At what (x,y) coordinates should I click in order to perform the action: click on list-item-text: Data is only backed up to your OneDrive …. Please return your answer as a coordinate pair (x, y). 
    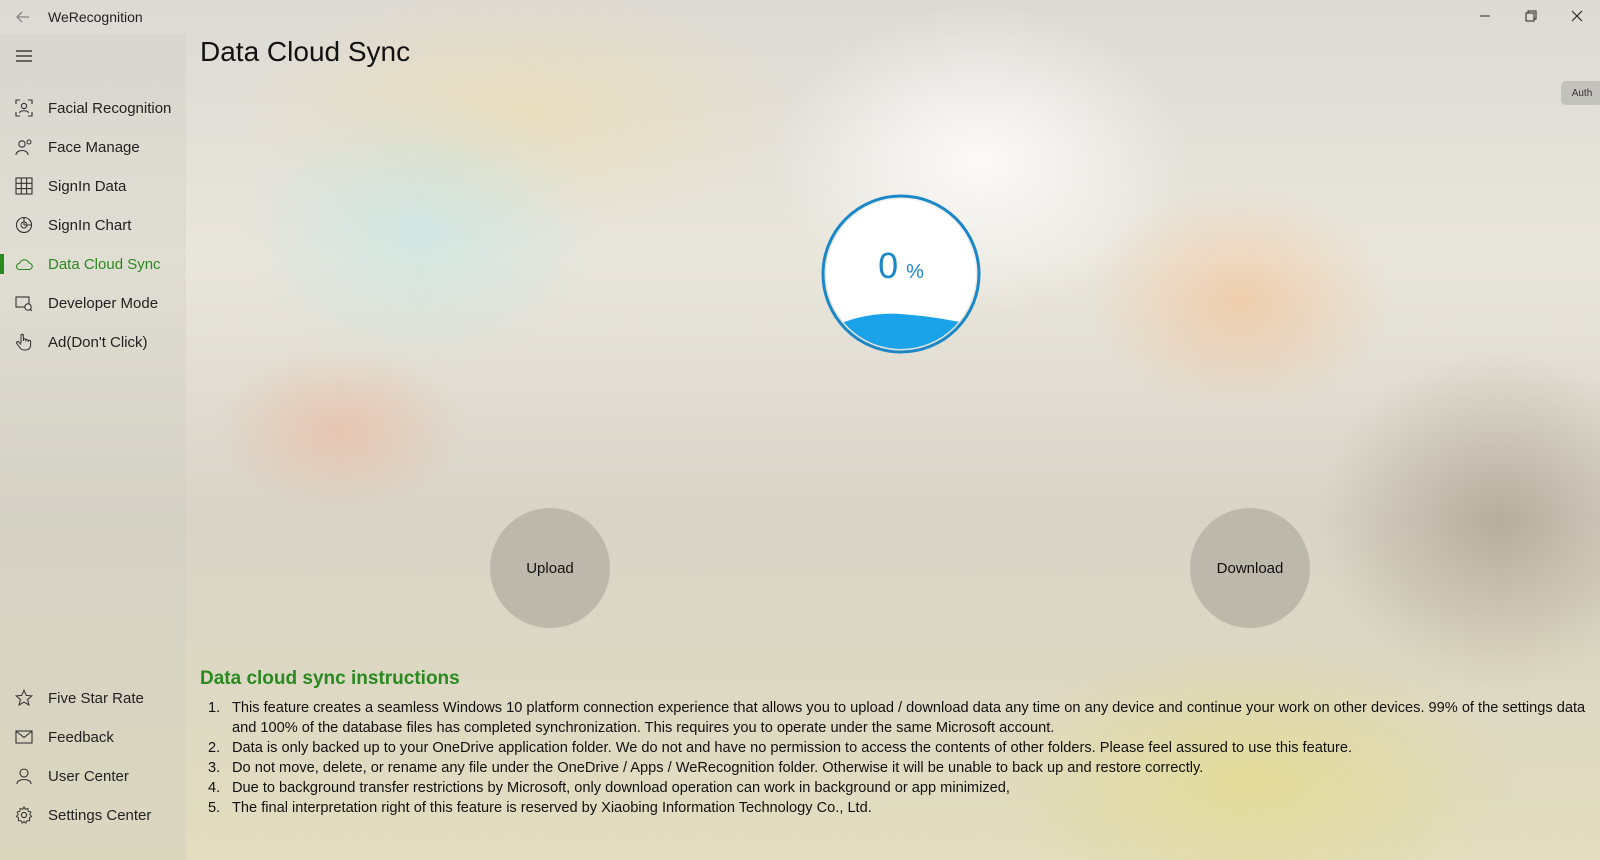
    Looking at the image, I should click on (792, 748).